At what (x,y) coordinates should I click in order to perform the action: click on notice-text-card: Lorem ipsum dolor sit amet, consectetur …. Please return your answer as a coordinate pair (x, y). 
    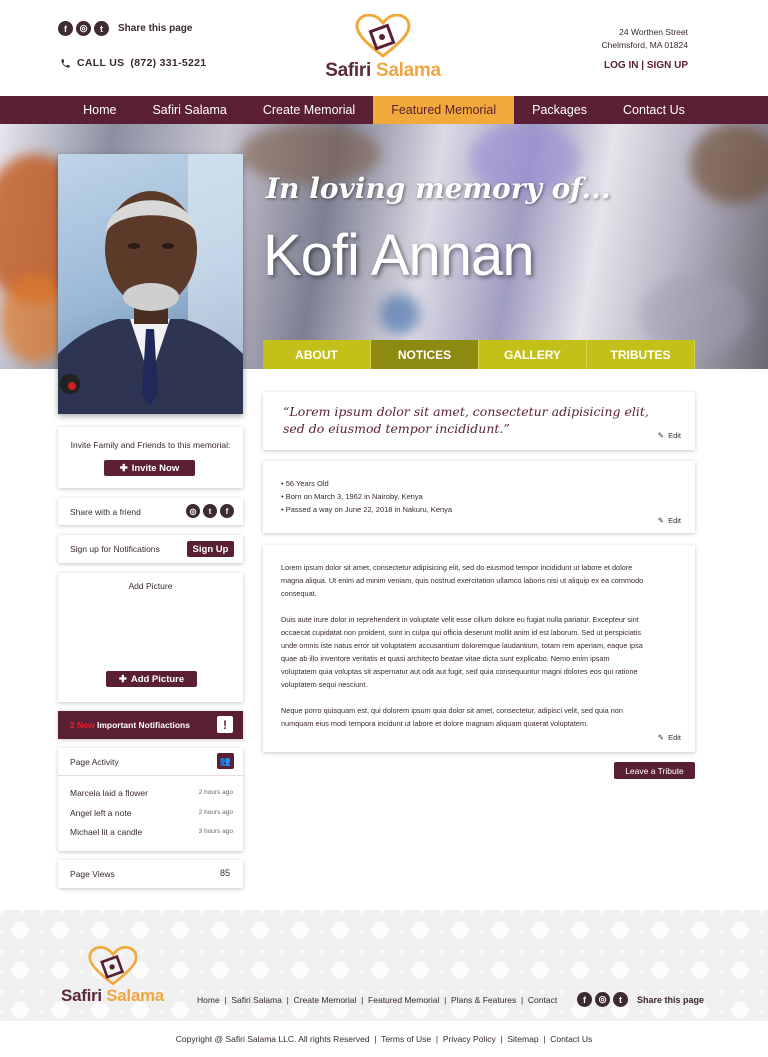
    Looking at the image, I should click on (479, 648).